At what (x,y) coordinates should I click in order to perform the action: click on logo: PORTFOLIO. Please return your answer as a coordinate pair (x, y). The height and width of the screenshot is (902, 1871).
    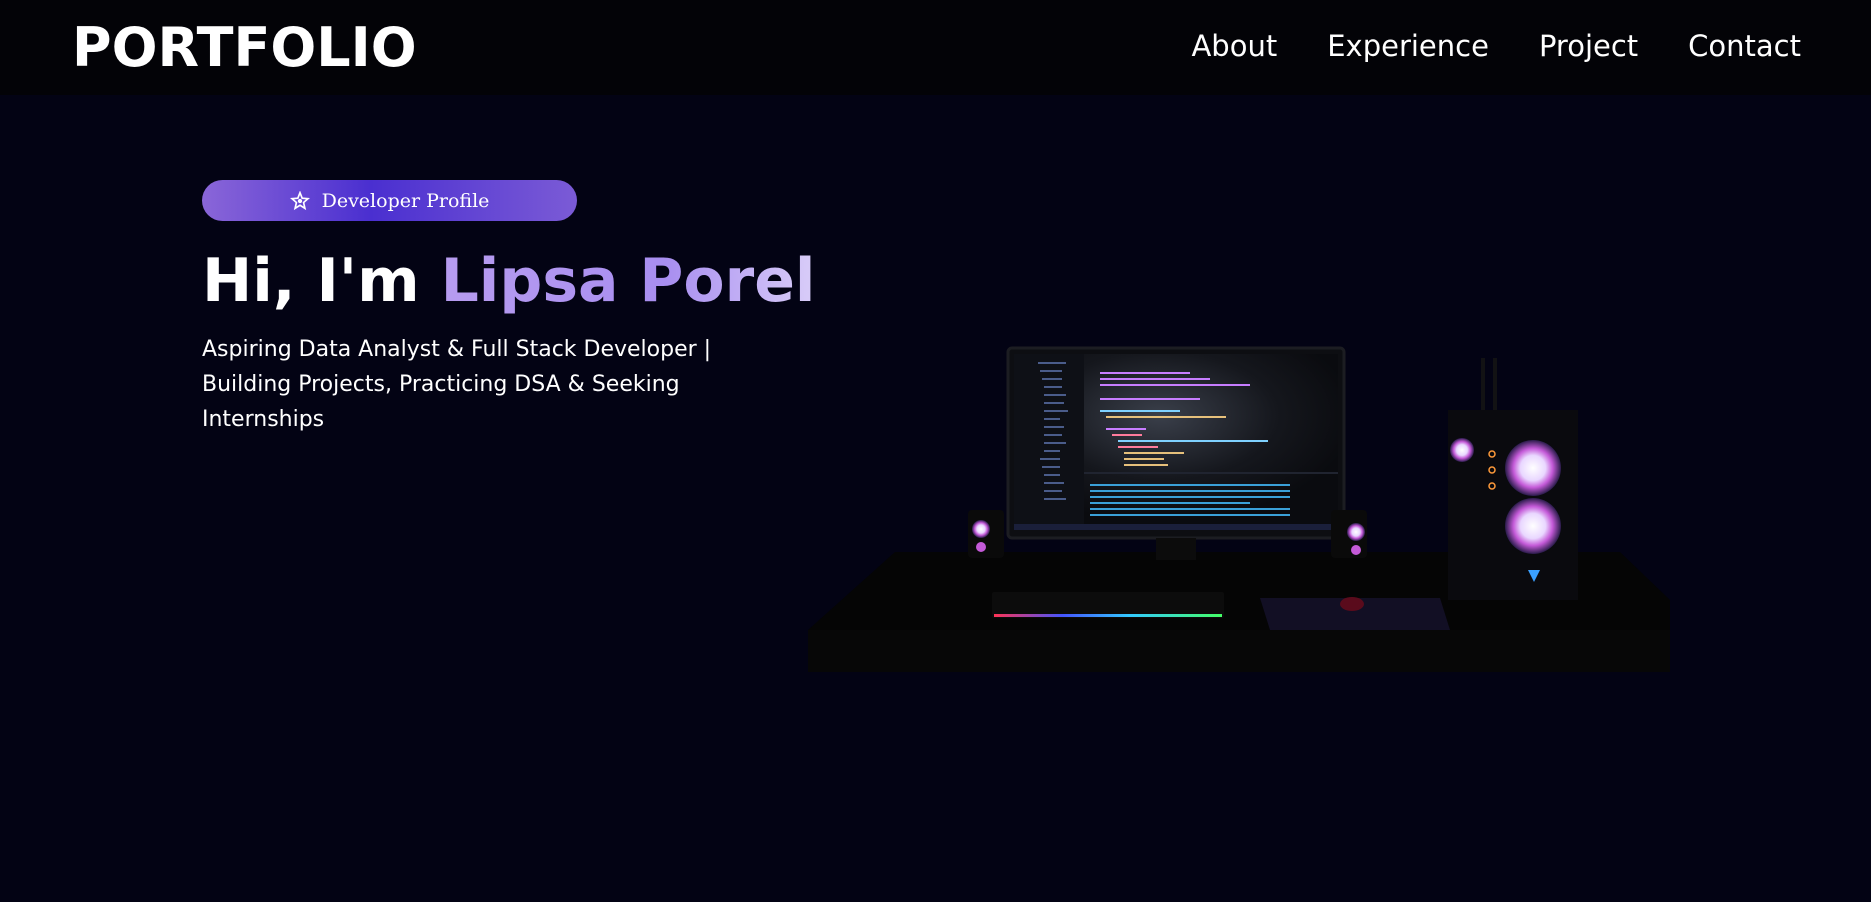
    Looking at the image, I should click on (244, 48).